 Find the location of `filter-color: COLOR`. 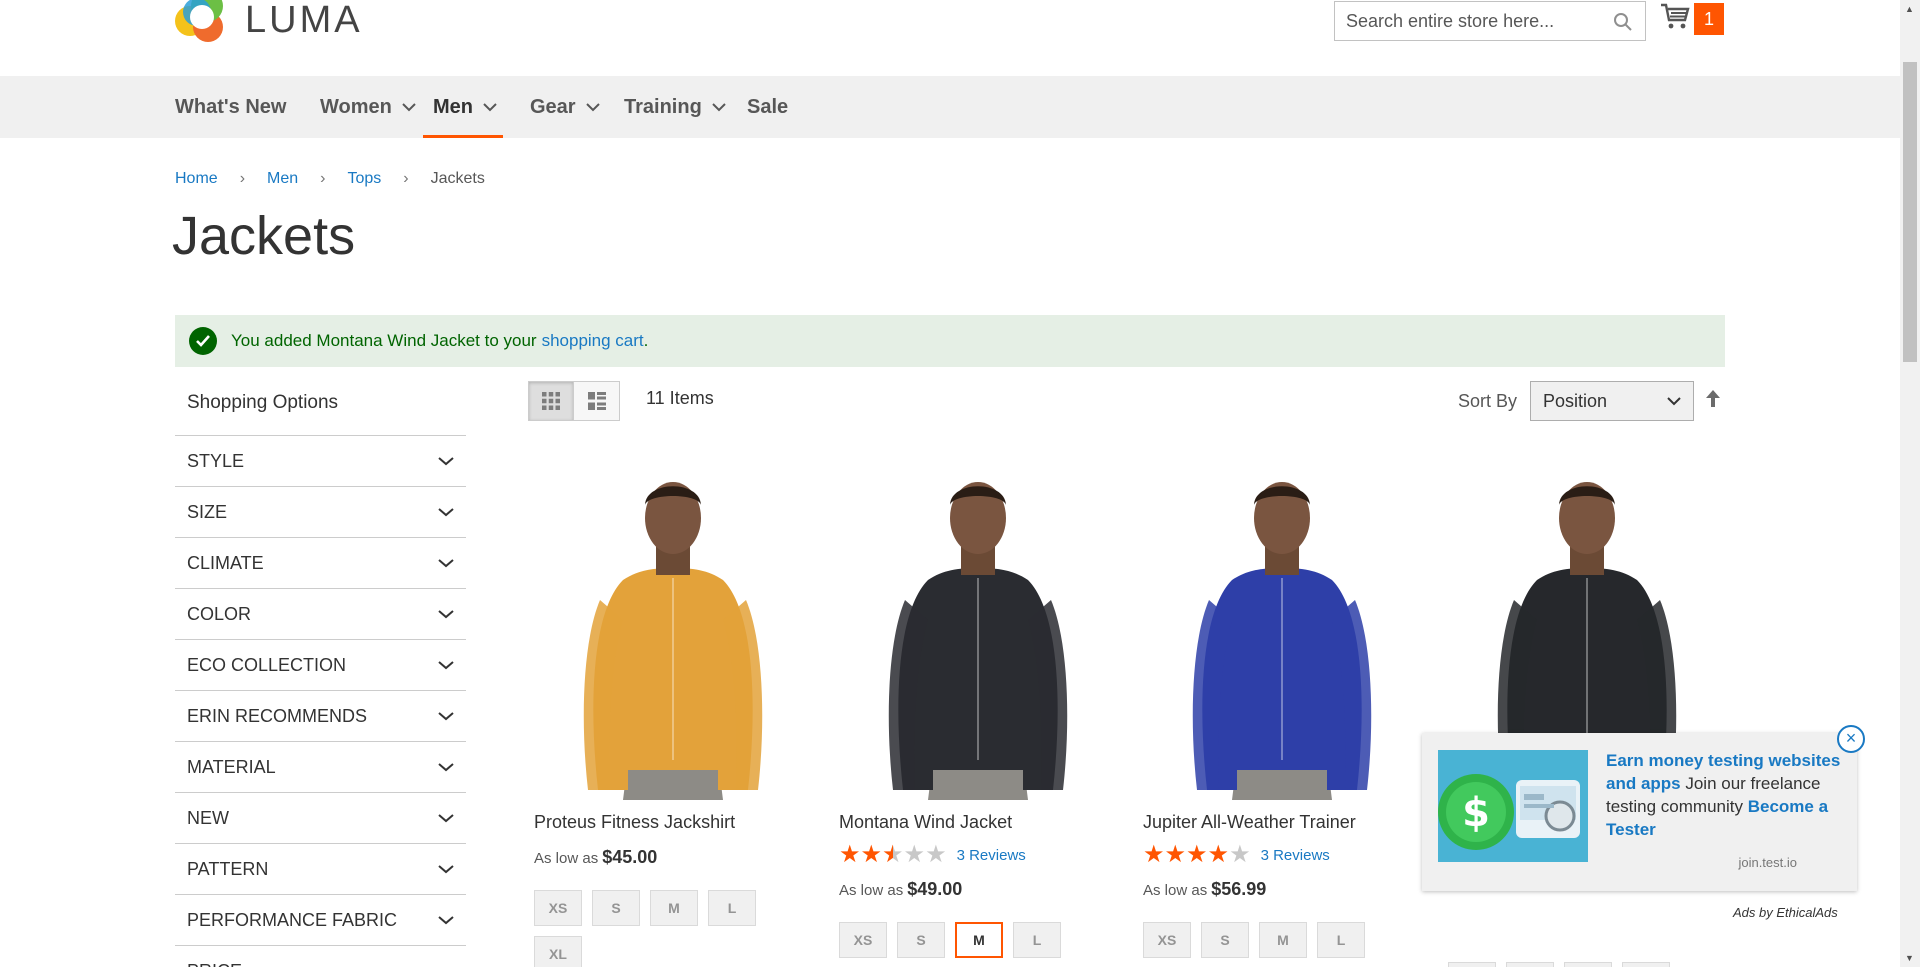

filter-color: COLOR is located at coordinates (320, 614).